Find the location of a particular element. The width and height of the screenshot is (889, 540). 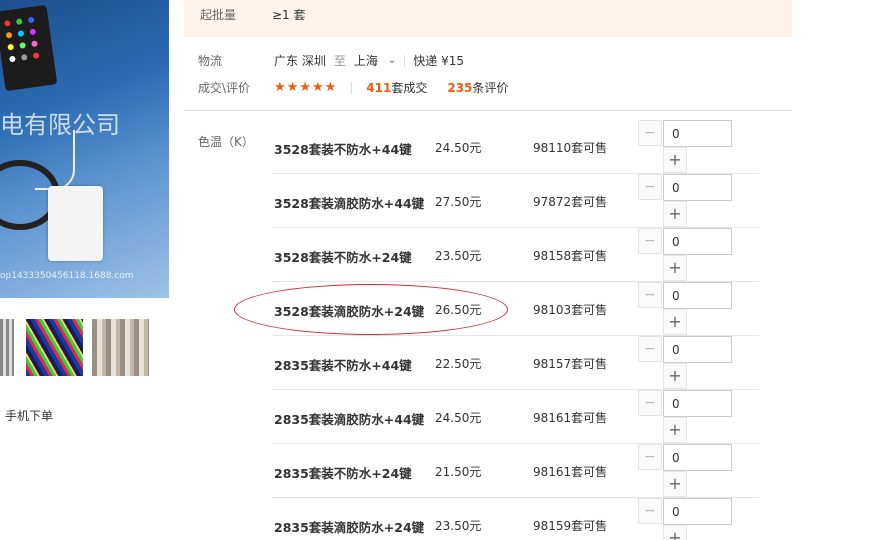

min-batch-value: ≥1 套 is located at coordinates (289, 15).